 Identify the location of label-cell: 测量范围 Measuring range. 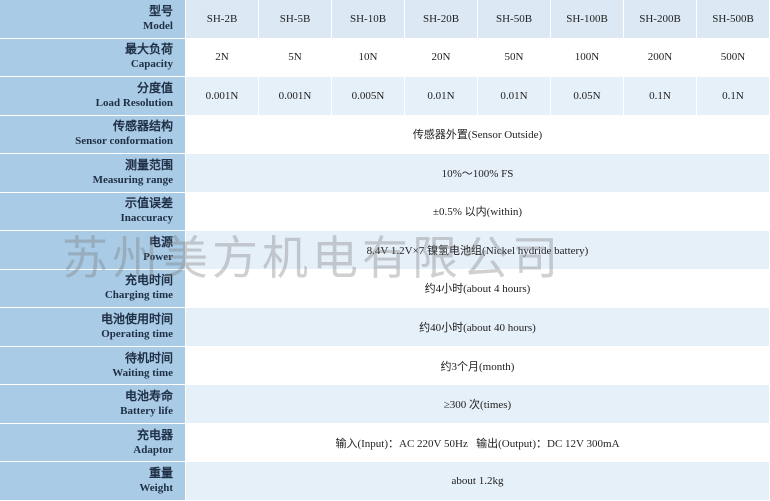
(93, 173).